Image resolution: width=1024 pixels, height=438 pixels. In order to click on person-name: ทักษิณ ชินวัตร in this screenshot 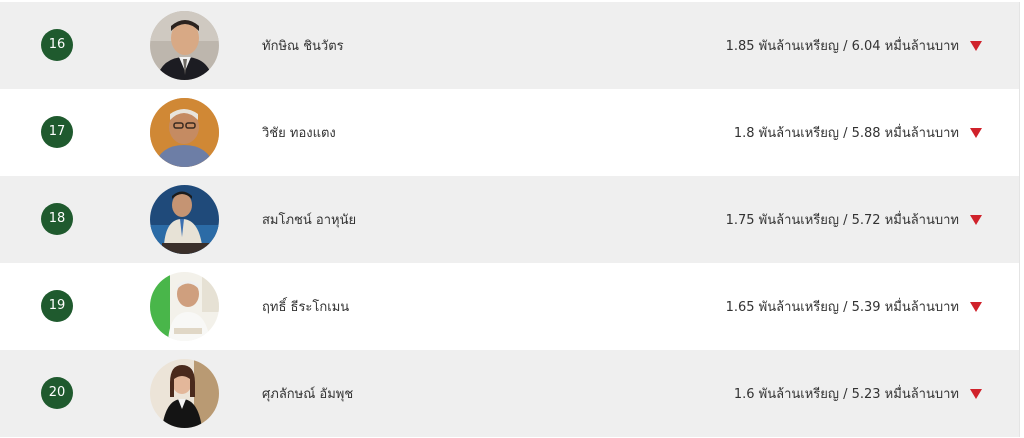, I will do `click(303, 46)`.